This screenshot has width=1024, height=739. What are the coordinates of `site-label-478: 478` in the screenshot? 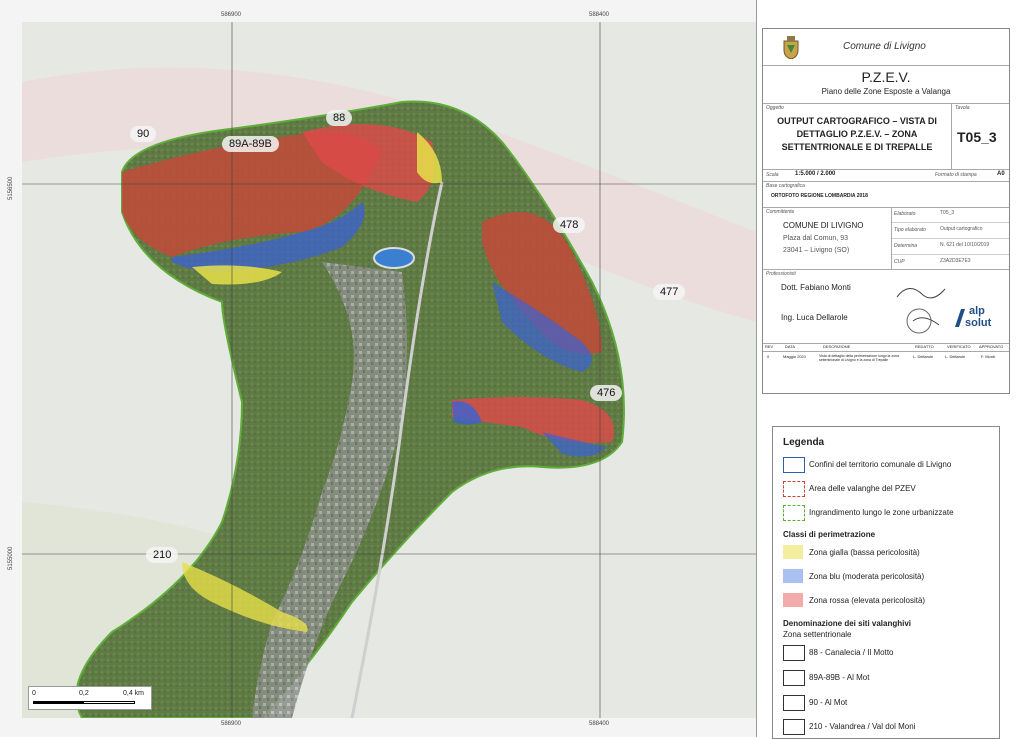 It's located at (569, 225).